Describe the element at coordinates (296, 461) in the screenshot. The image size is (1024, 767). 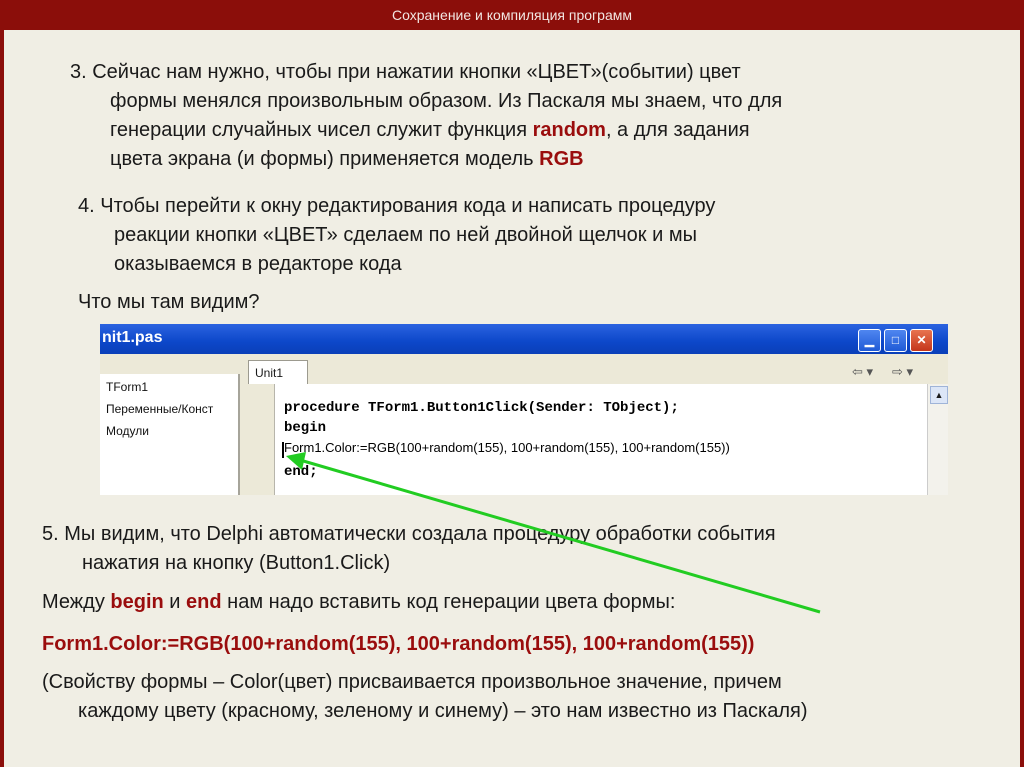
I see `arrow-head-icon` at that location.